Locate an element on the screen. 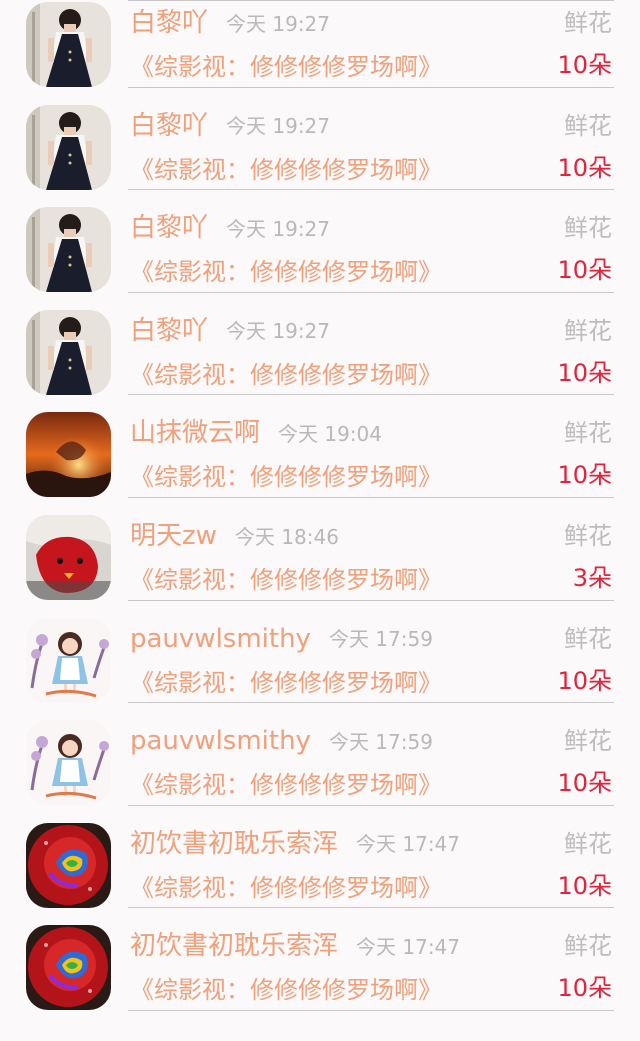 This screenshot has width=640, height=1041. user-name: 山抹微云啊 is located at coordinates (195, 433).